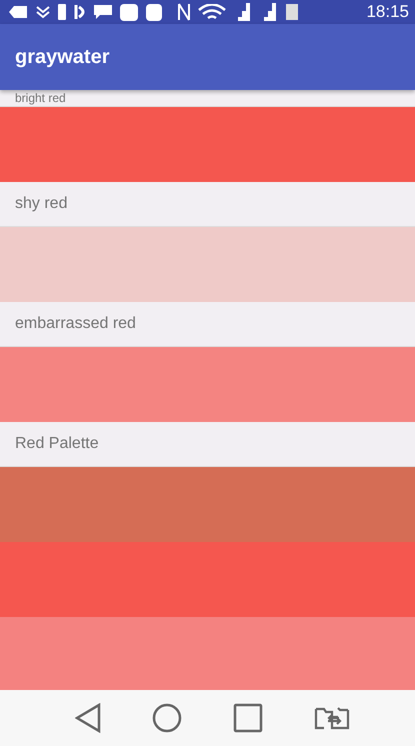 Image resolution: width=415 pixels, height=746 pixels. Describe the element at coordinates (57, 444) in the screenshot. I see `section-title: Red Palette` at that location.